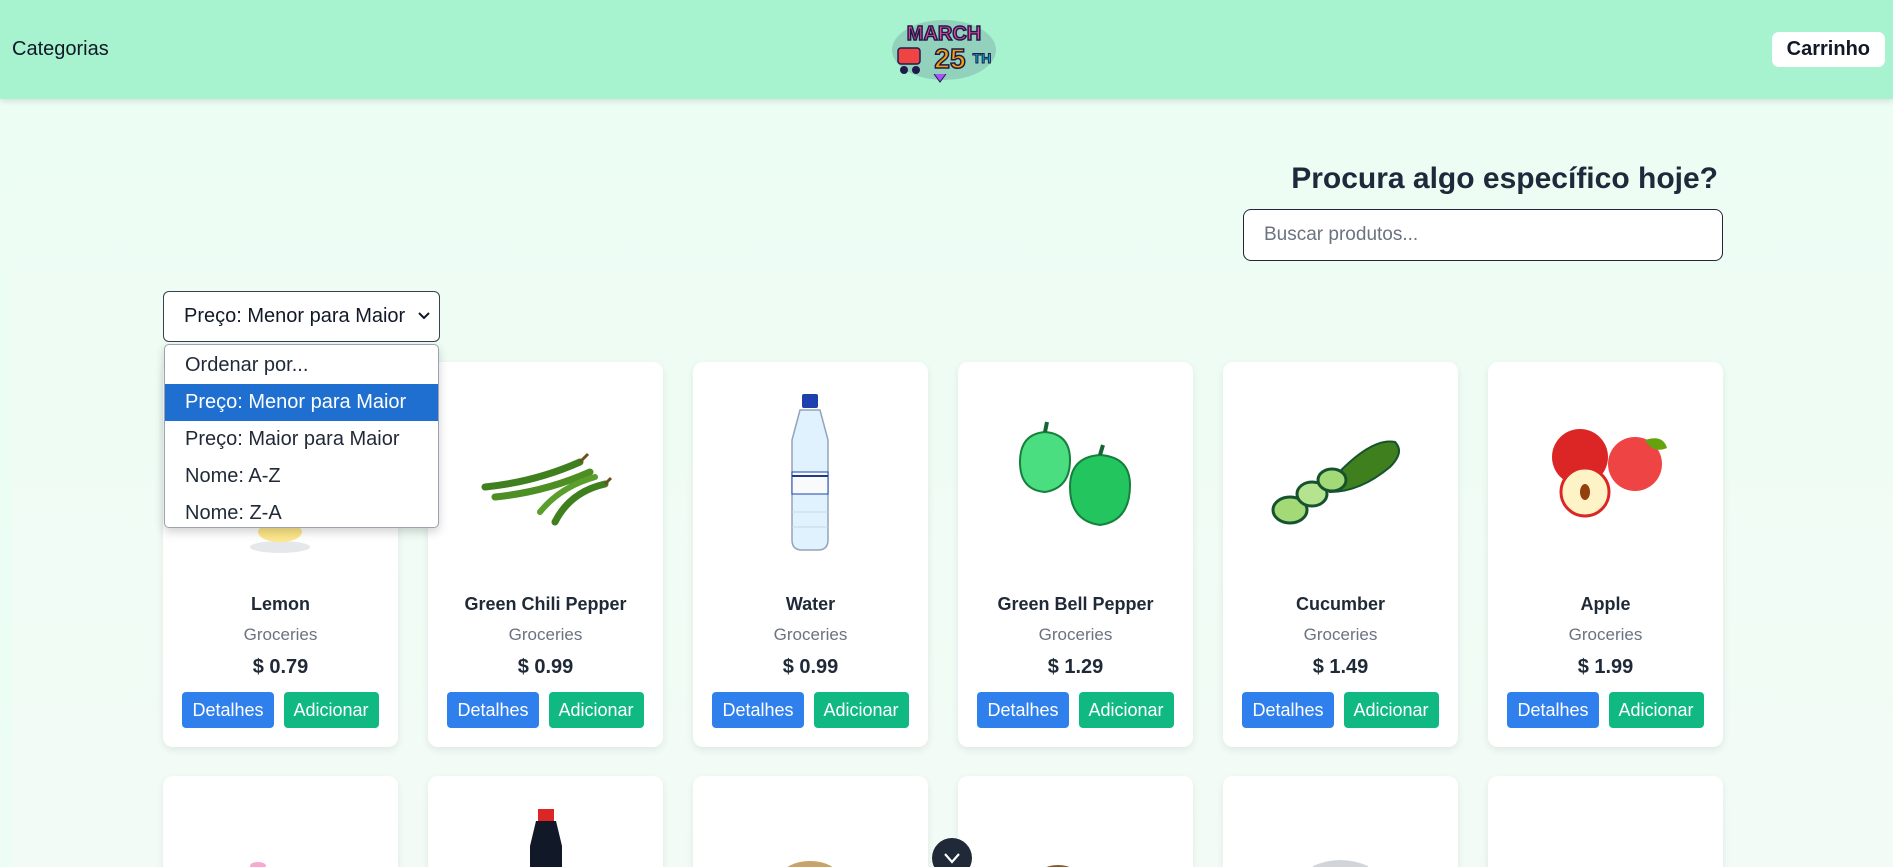 This screenshot has width=1893, height=867. What do you see at coordinates (982, 58) in the screenshot?
I see `svg-text: TH` at bounding box center [982, 58].